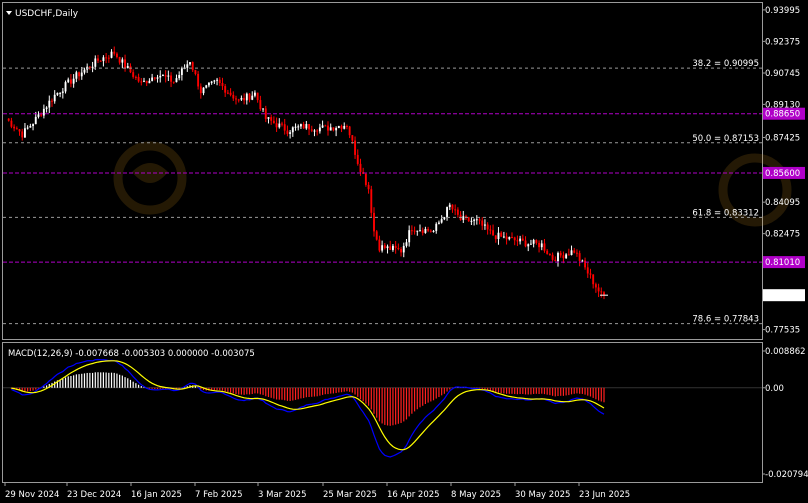 This screenshot has width=808, height=503. I want to click on price-tick-label: 0.92375, so click(782, 42).